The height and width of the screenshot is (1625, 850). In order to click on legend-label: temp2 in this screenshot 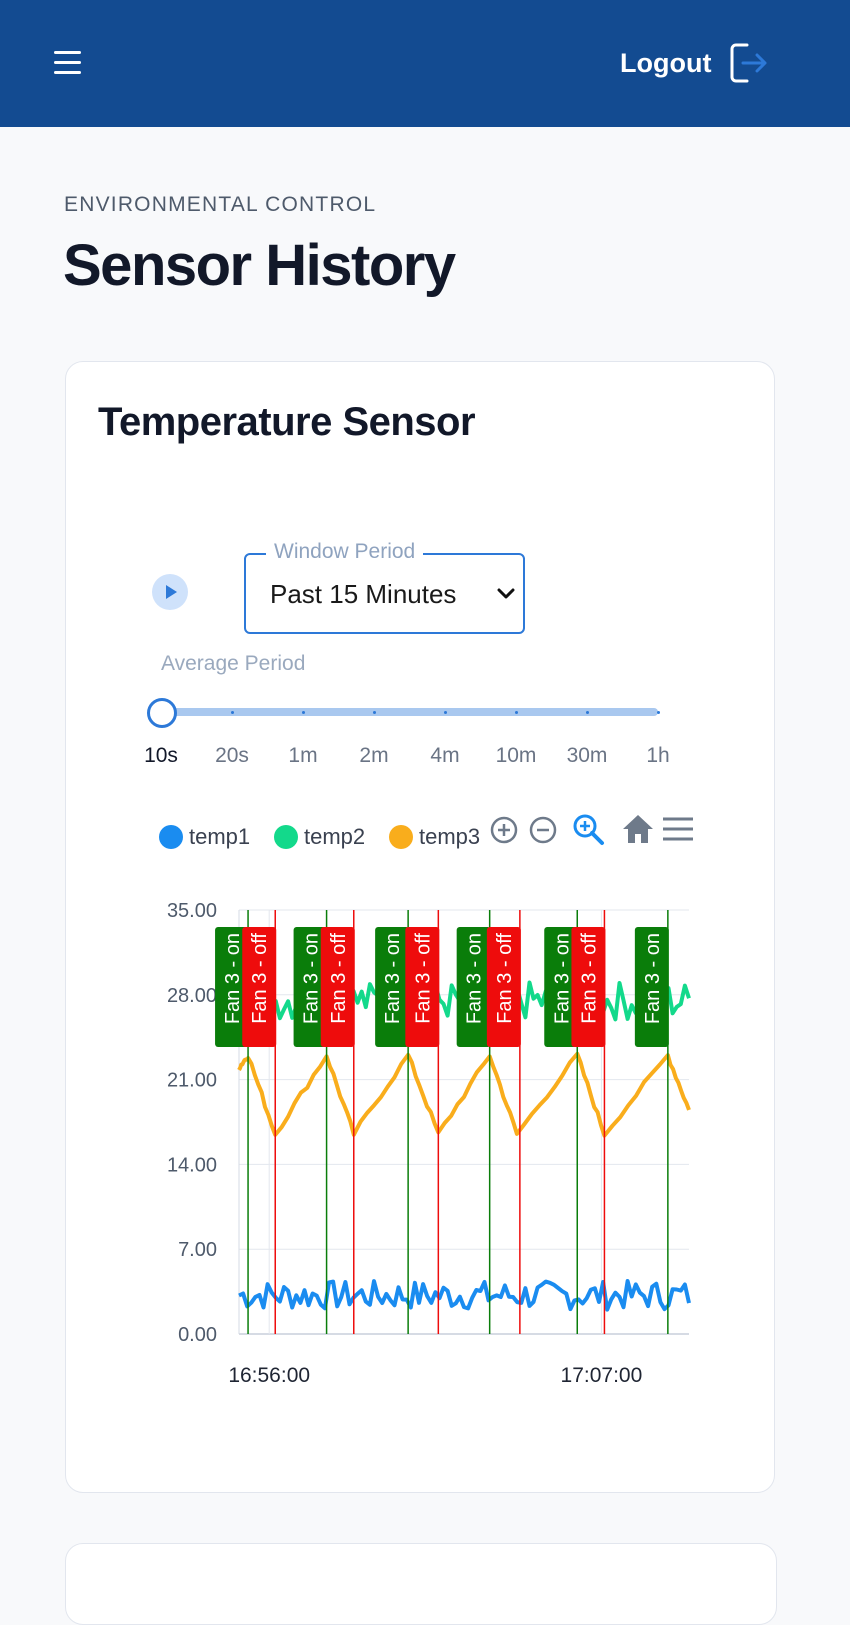, I will do `click(335, 836)`.